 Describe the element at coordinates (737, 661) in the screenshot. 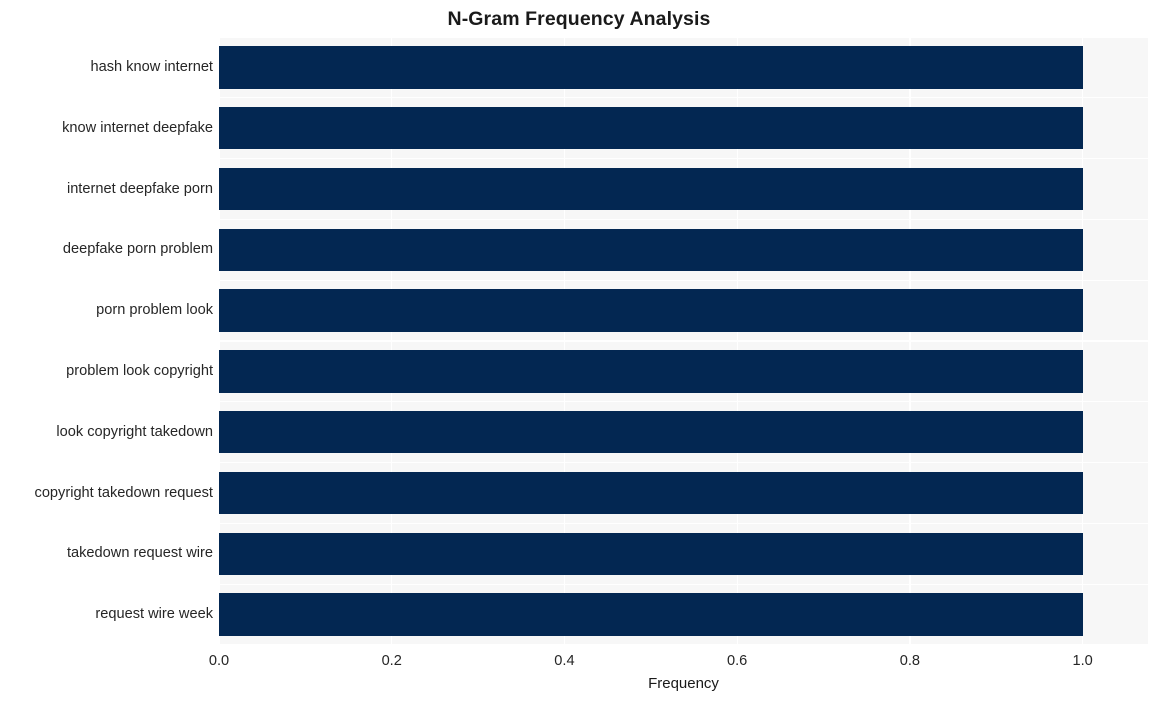

I see `x-tick-label: 0.6` at that location.